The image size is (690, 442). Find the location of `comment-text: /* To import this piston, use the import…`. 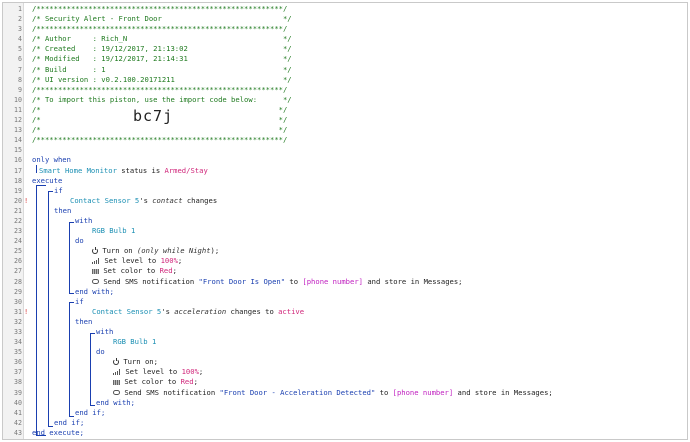

comment-text: /* To import this piston, use the import… is located at coordinates (162, 99).